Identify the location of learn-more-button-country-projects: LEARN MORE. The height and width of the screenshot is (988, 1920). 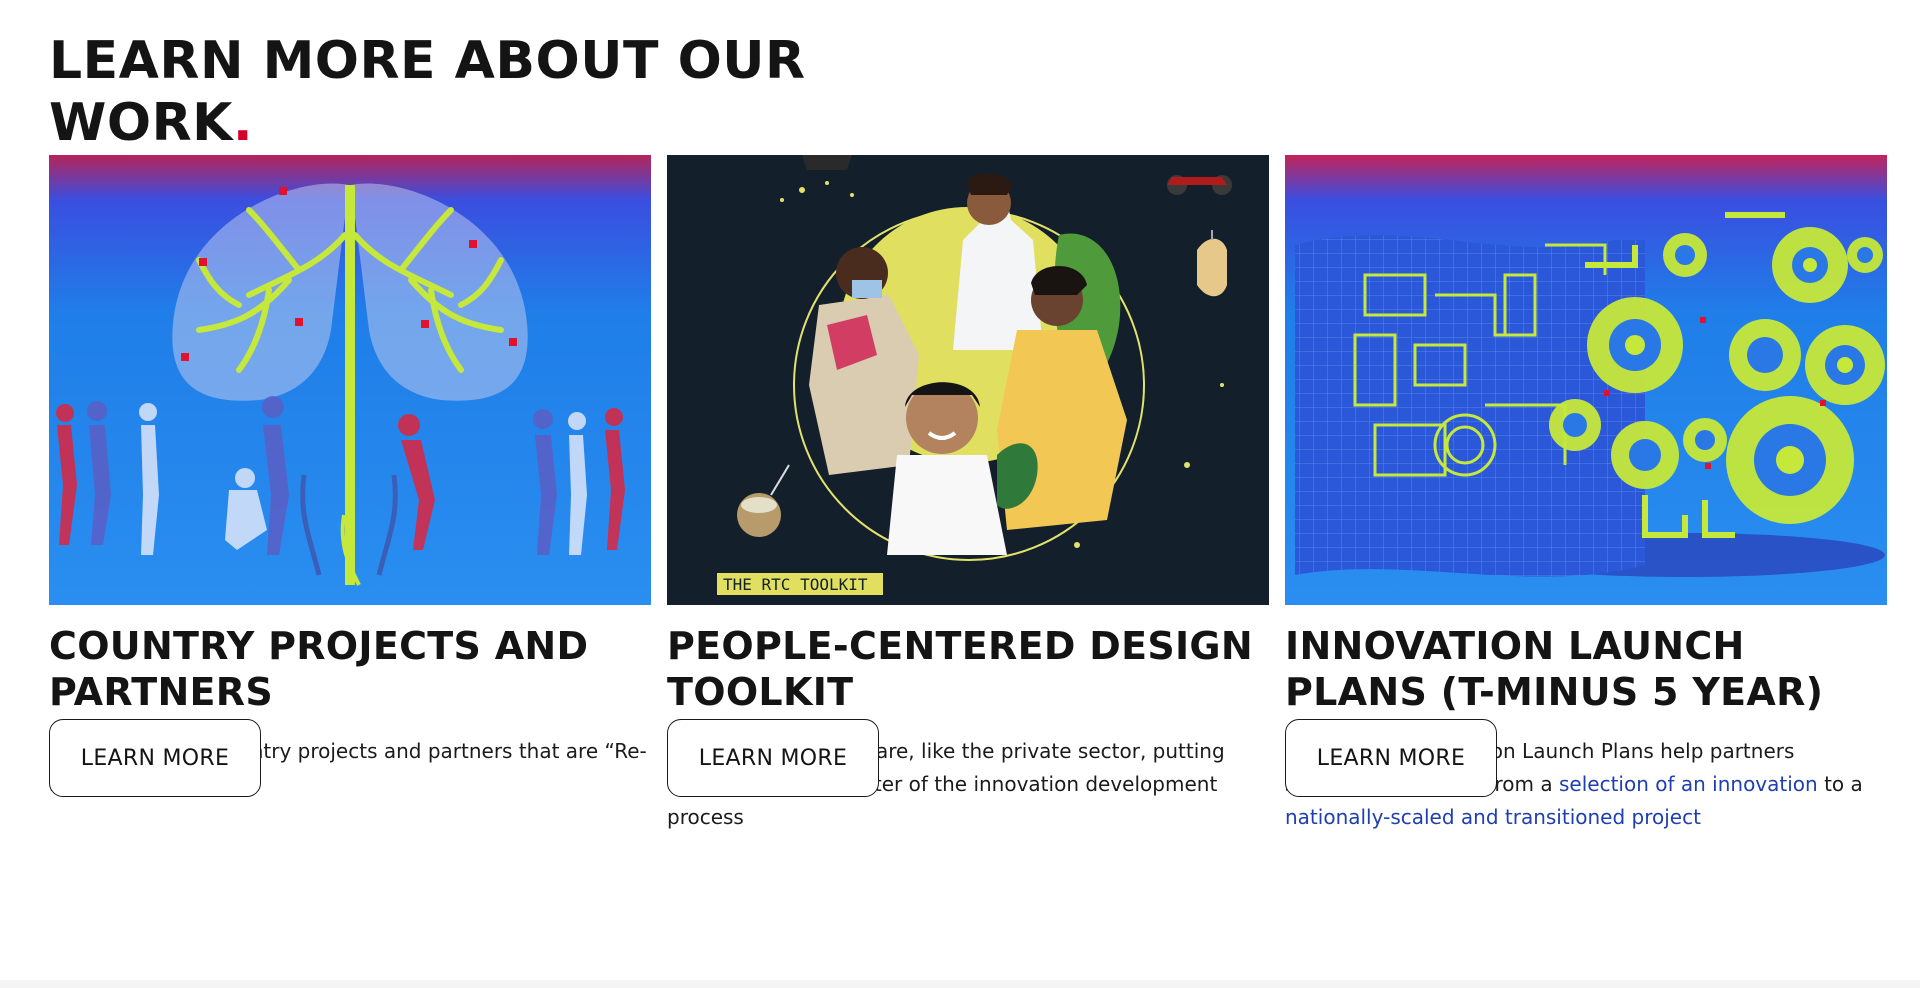
(155, 758).